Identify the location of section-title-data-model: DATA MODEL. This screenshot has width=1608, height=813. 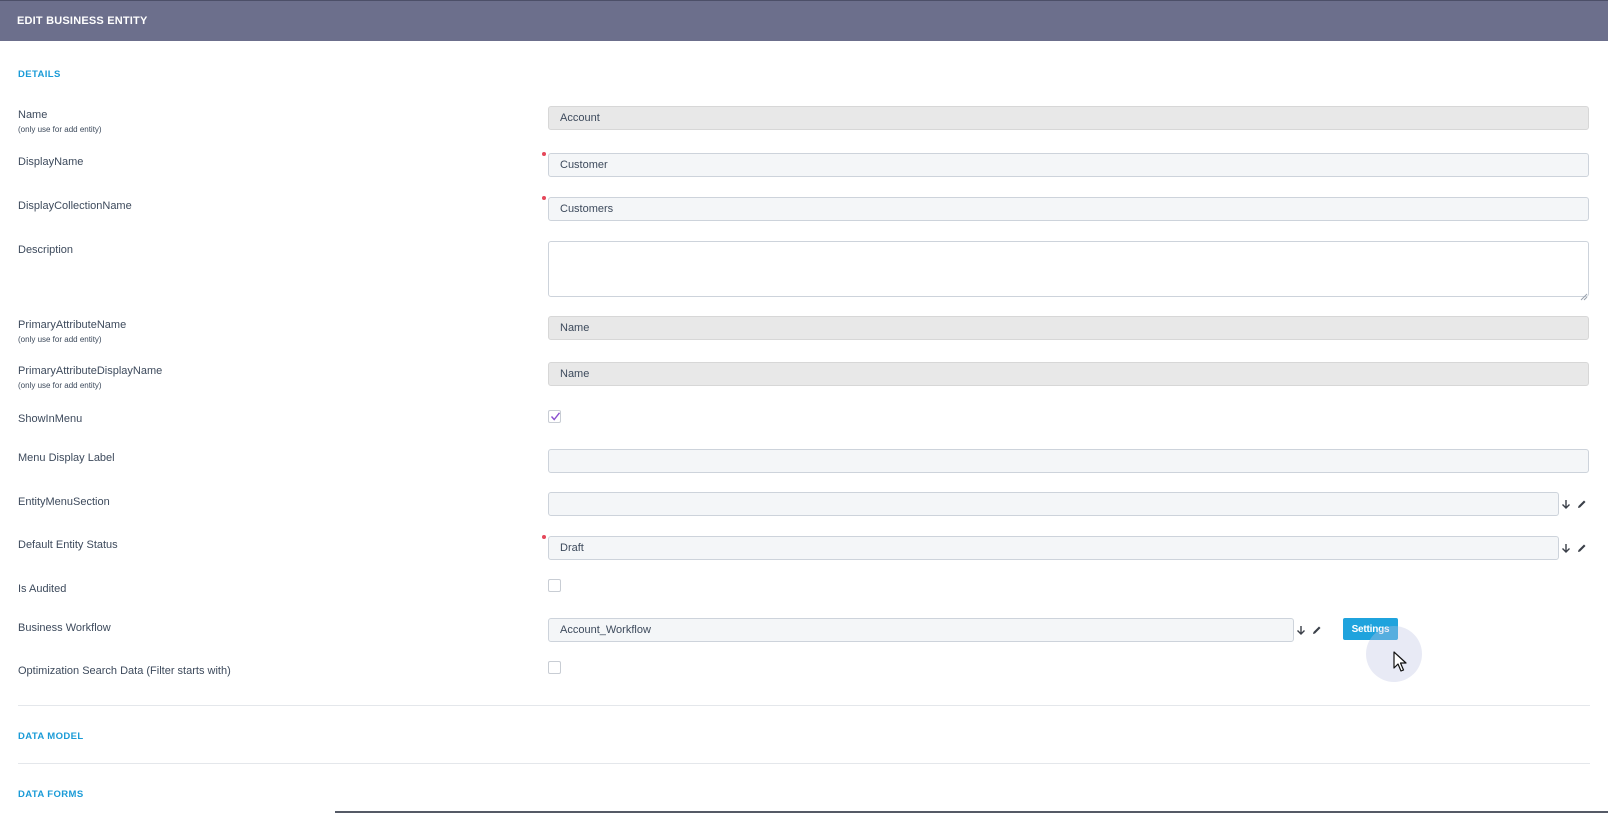
(51, 736).